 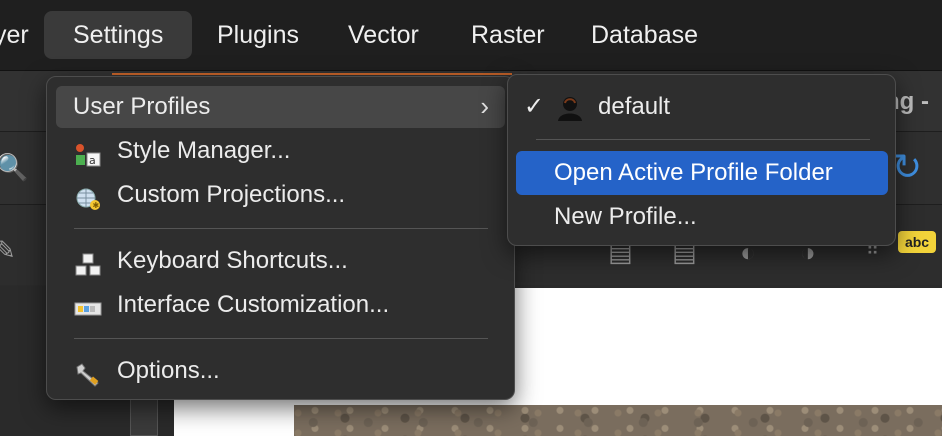 What do you see at coordinates (92, 160) in the screenshot?
I see `svg-text: a` at bounding box center [92, 160].